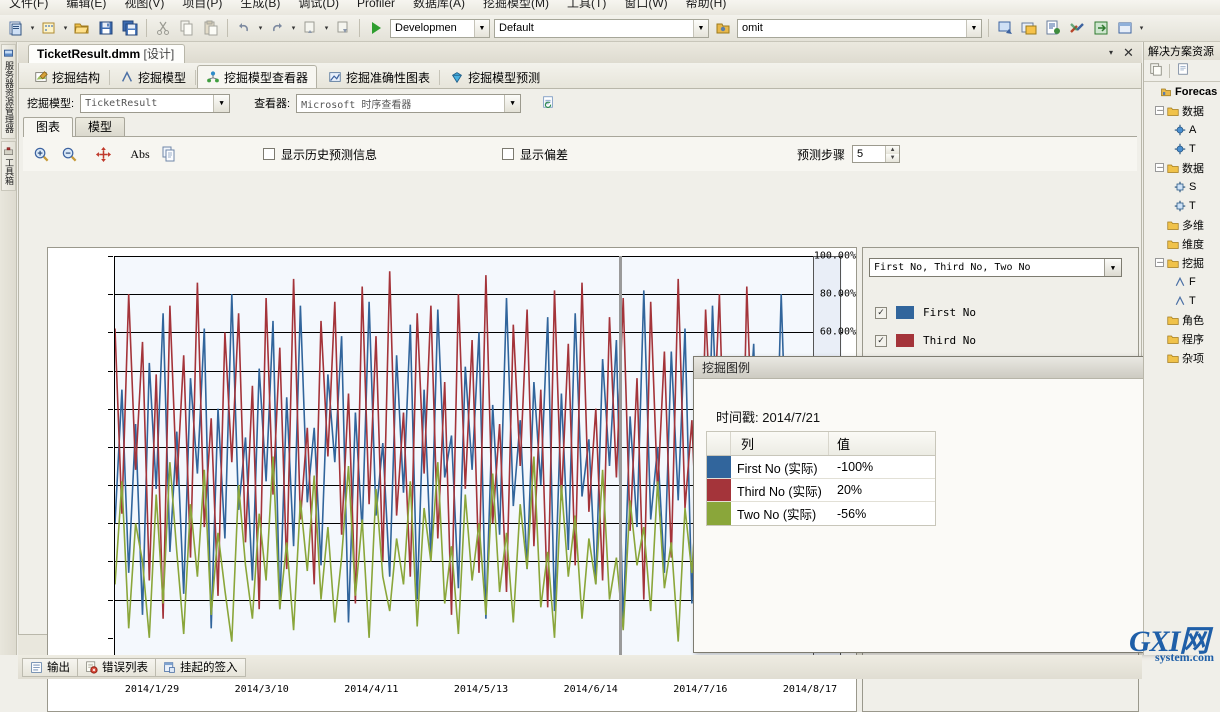  Describe the element at coordinates (1156, 70) in the screenshot. I see `properties-icon` at that location.